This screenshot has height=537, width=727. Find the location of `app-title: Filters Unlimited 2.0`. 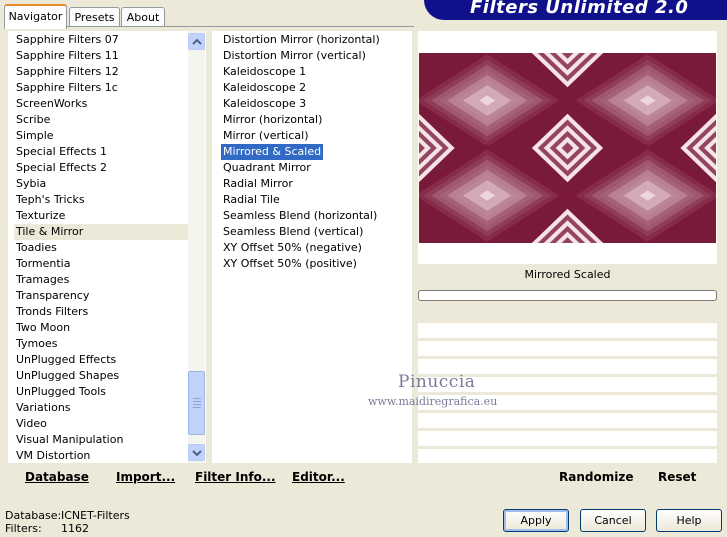

app-title: Filters Unlimited 2.0 is located at coordinates (579, 9).